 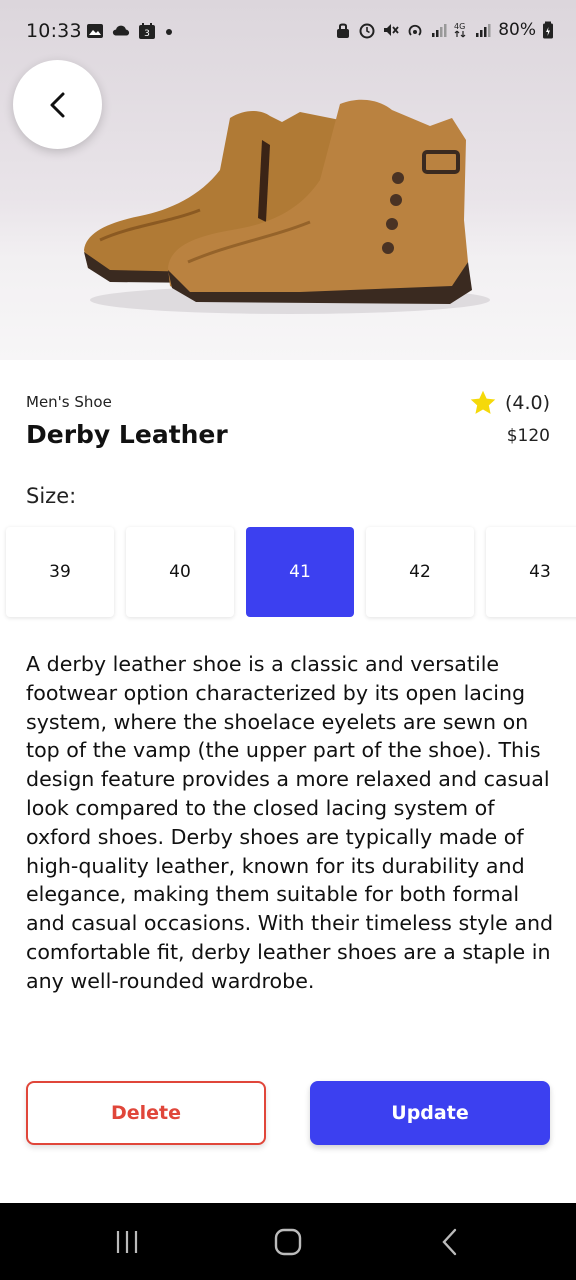 I want to click on battery-icon, so click(x=548, y=30).